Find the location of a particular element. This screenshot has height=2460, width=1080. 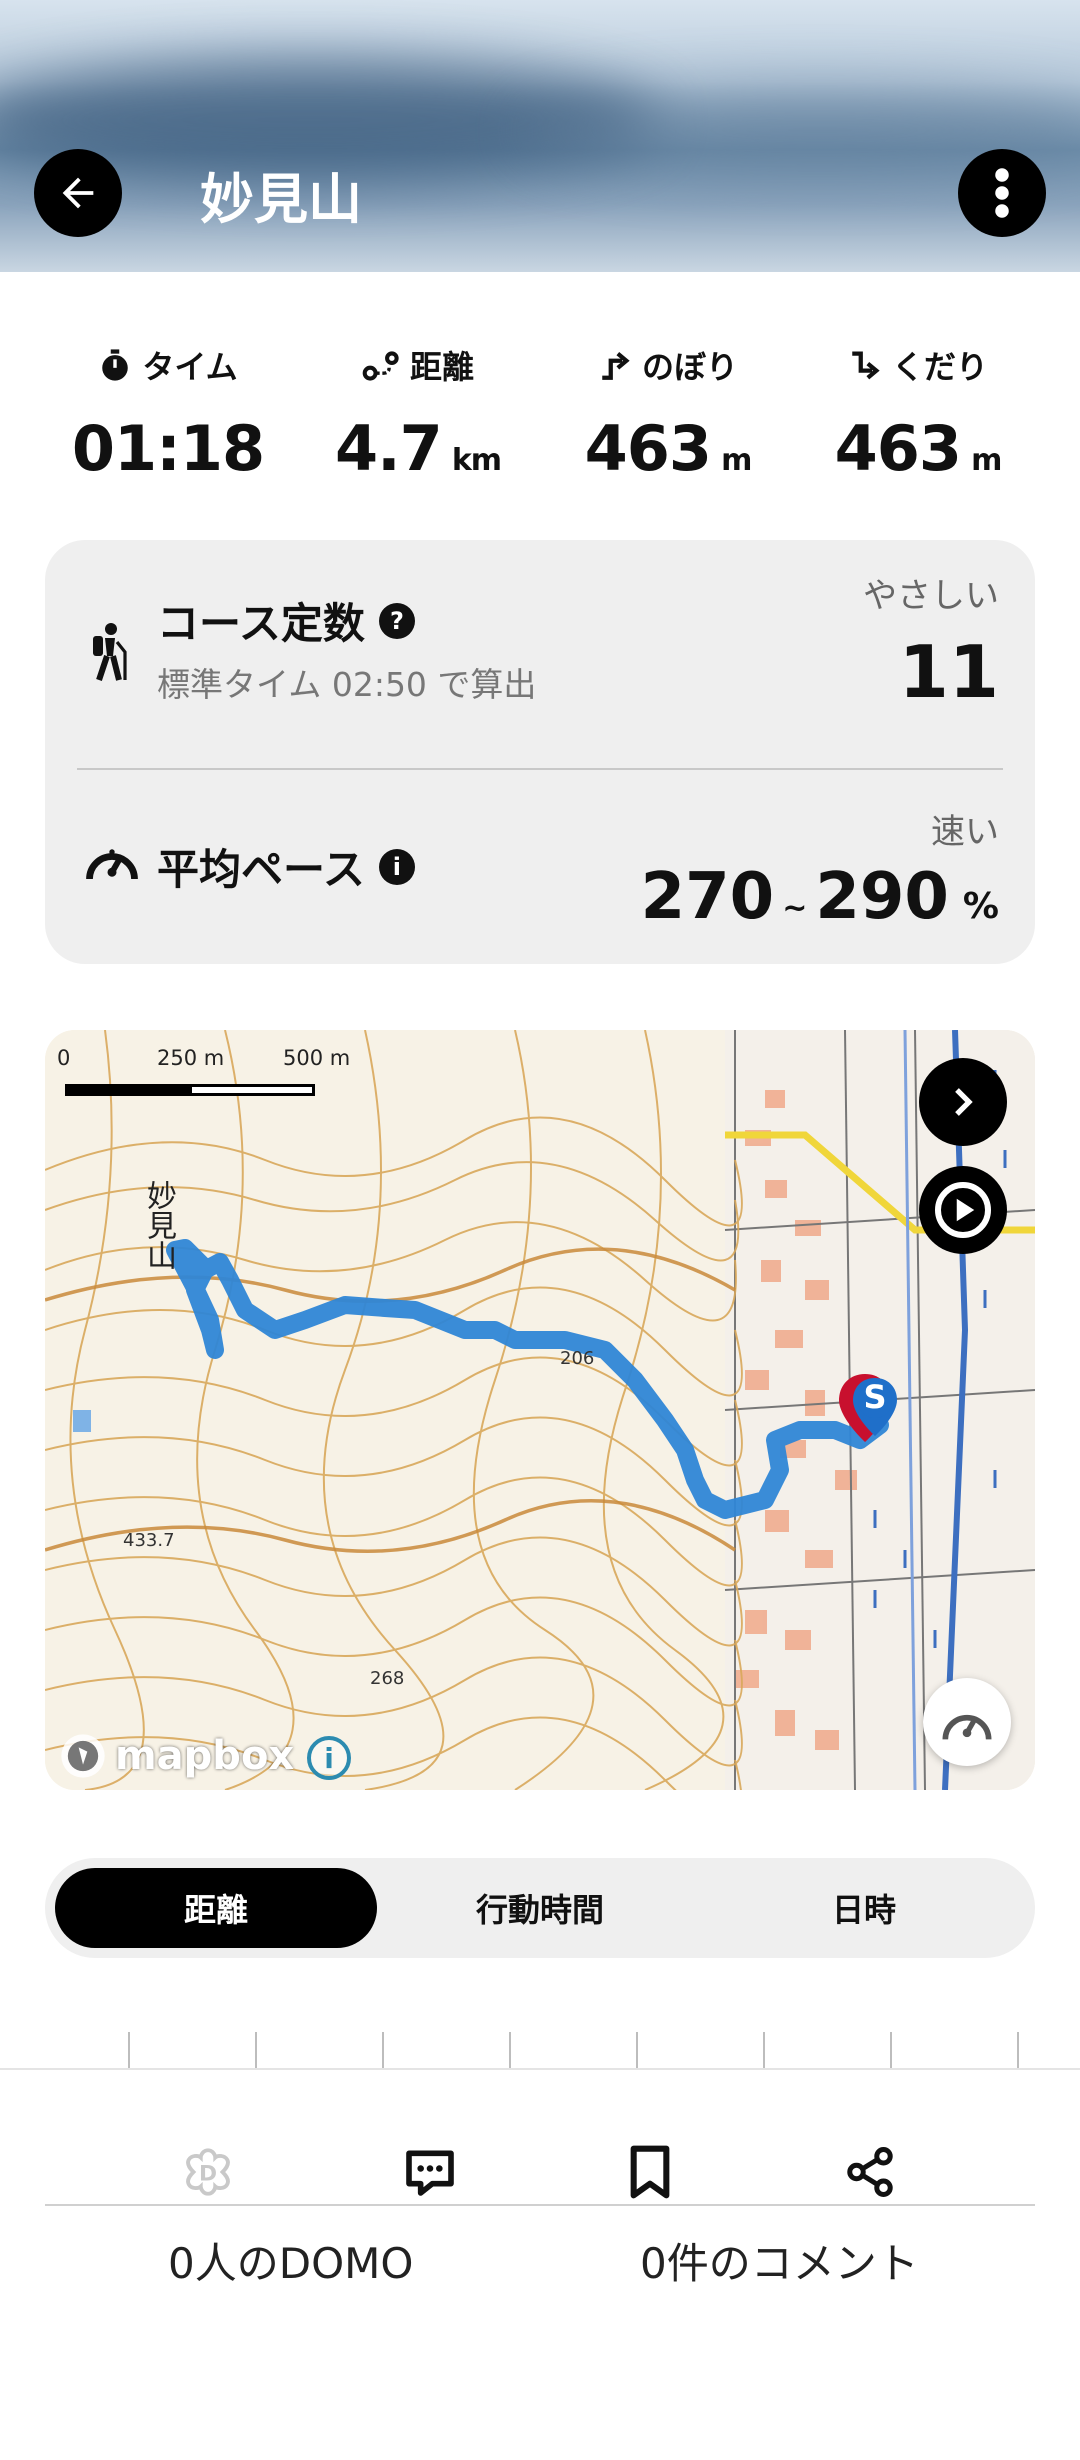

stat-distance: 距離 4.7 km is located at coordinates (418, 412).